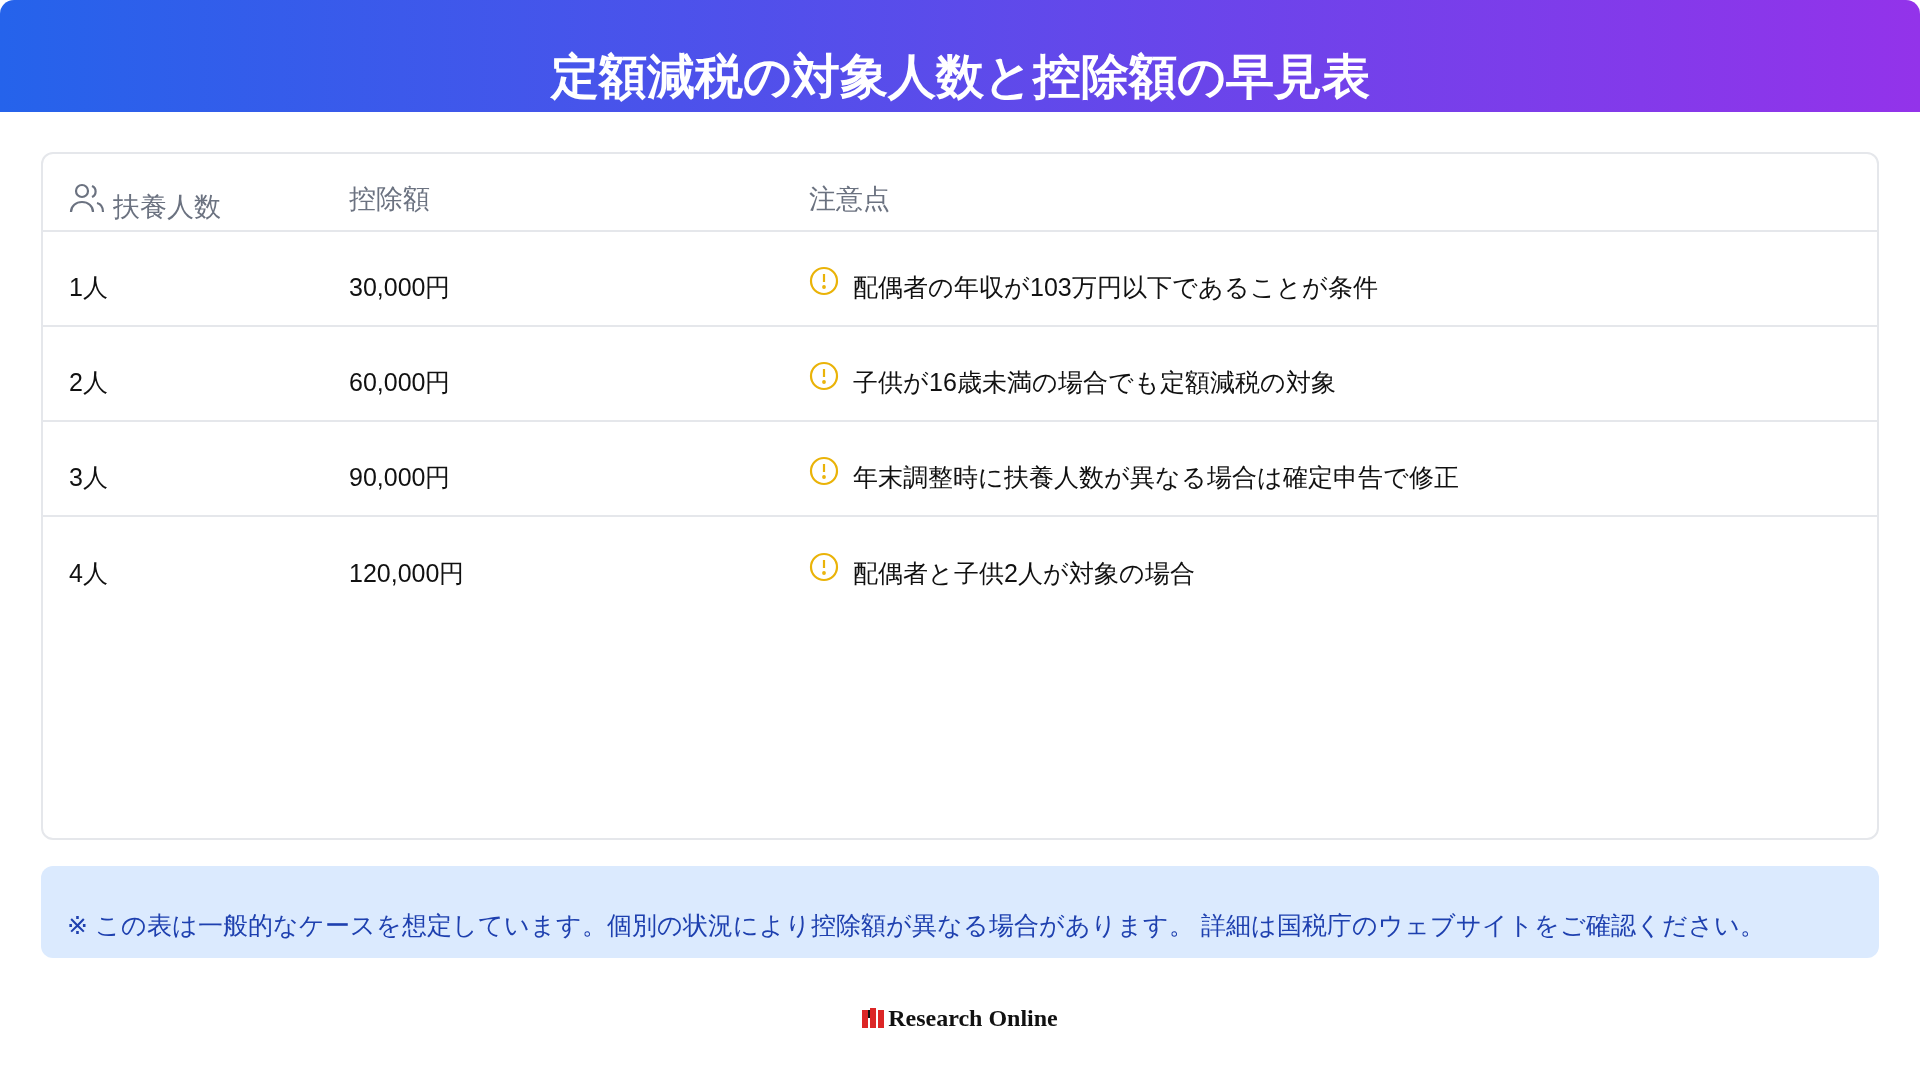  What do you see at coordinates (916, 925) in the screenshot?
I see `notice-text: ※ この表は一般的なケースを想定しています。個別の状況により控除額が異なる場合があります。 詳細は国税庁のウェブサイトをご確認ください。` at bounding box center [916, 925].